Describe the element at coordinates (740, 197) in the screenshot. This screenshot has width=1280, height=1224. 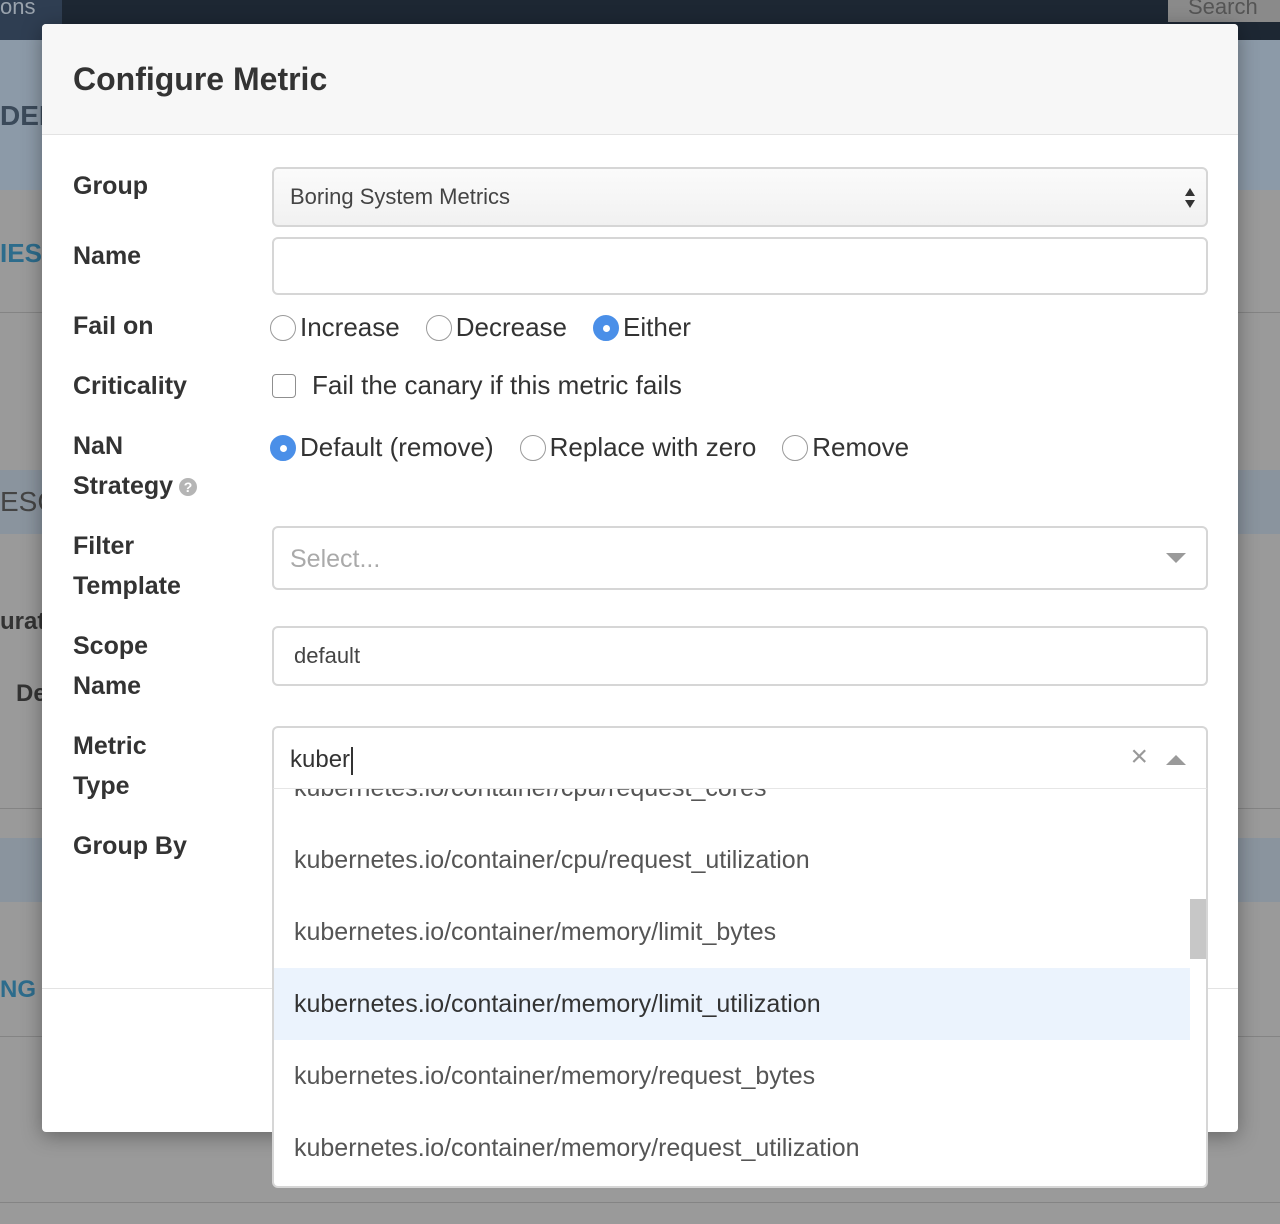
I see `group-select: Boring System Metrics` at that location.